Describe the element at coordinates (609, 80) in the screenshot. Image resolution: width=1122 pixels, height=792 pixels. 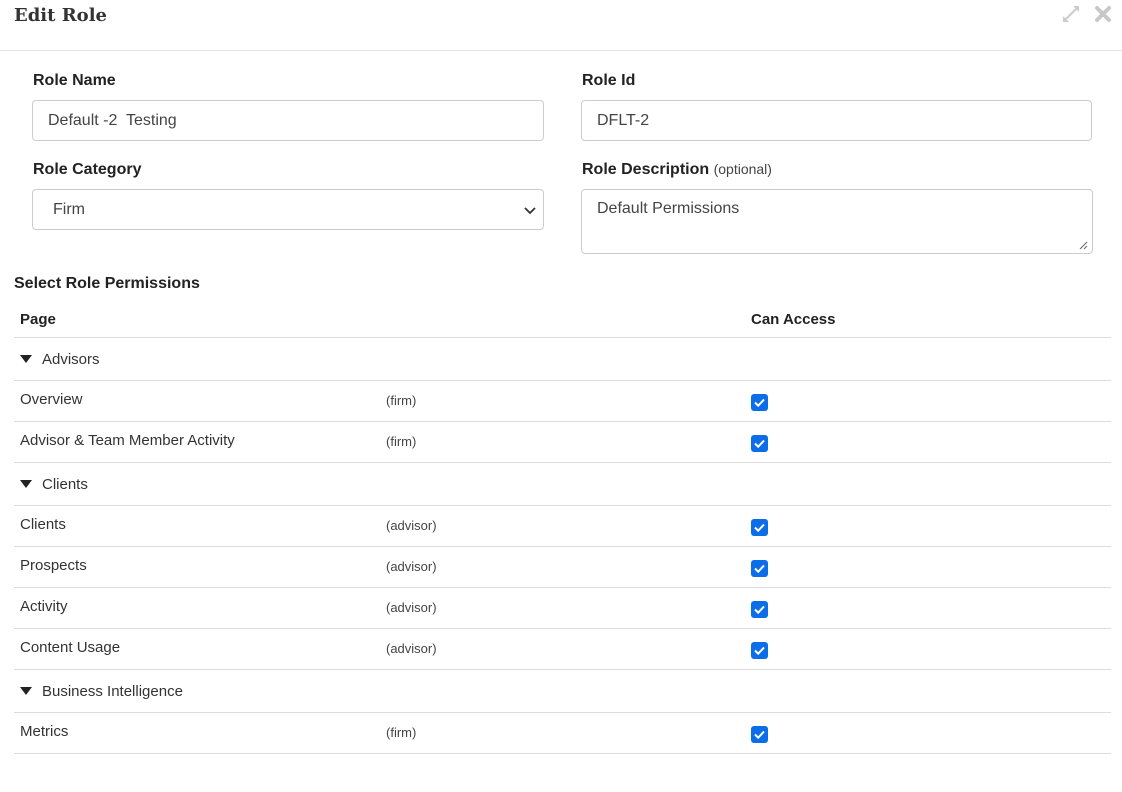
I see `role-id-label: Role Id` at that location.